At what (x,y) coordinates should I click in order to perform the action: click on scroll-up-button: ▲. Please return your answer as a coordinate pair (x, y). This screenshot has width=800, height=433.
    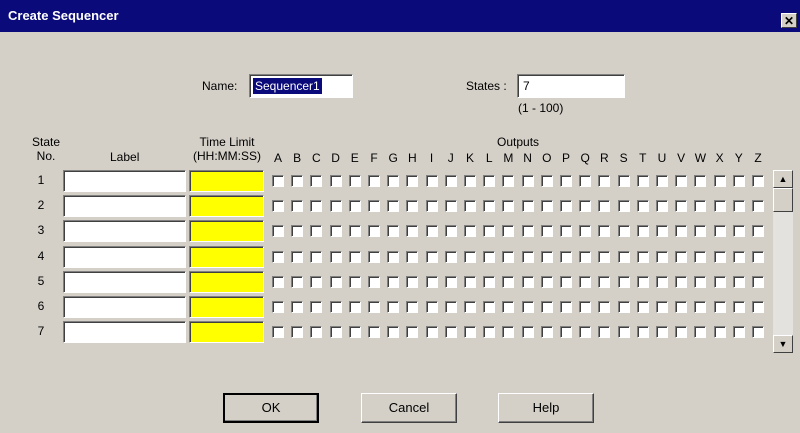
    Looking at the image, I should click on (783, 179).